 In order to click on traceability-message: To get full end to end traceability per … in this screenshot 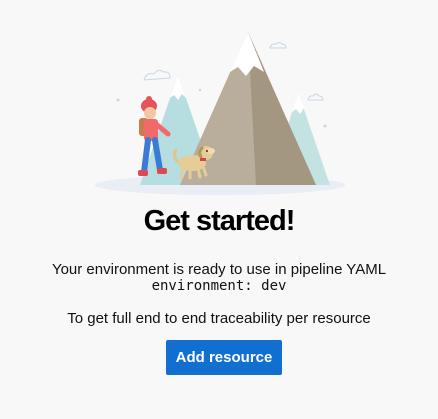, I will do `click(219, 318)`.